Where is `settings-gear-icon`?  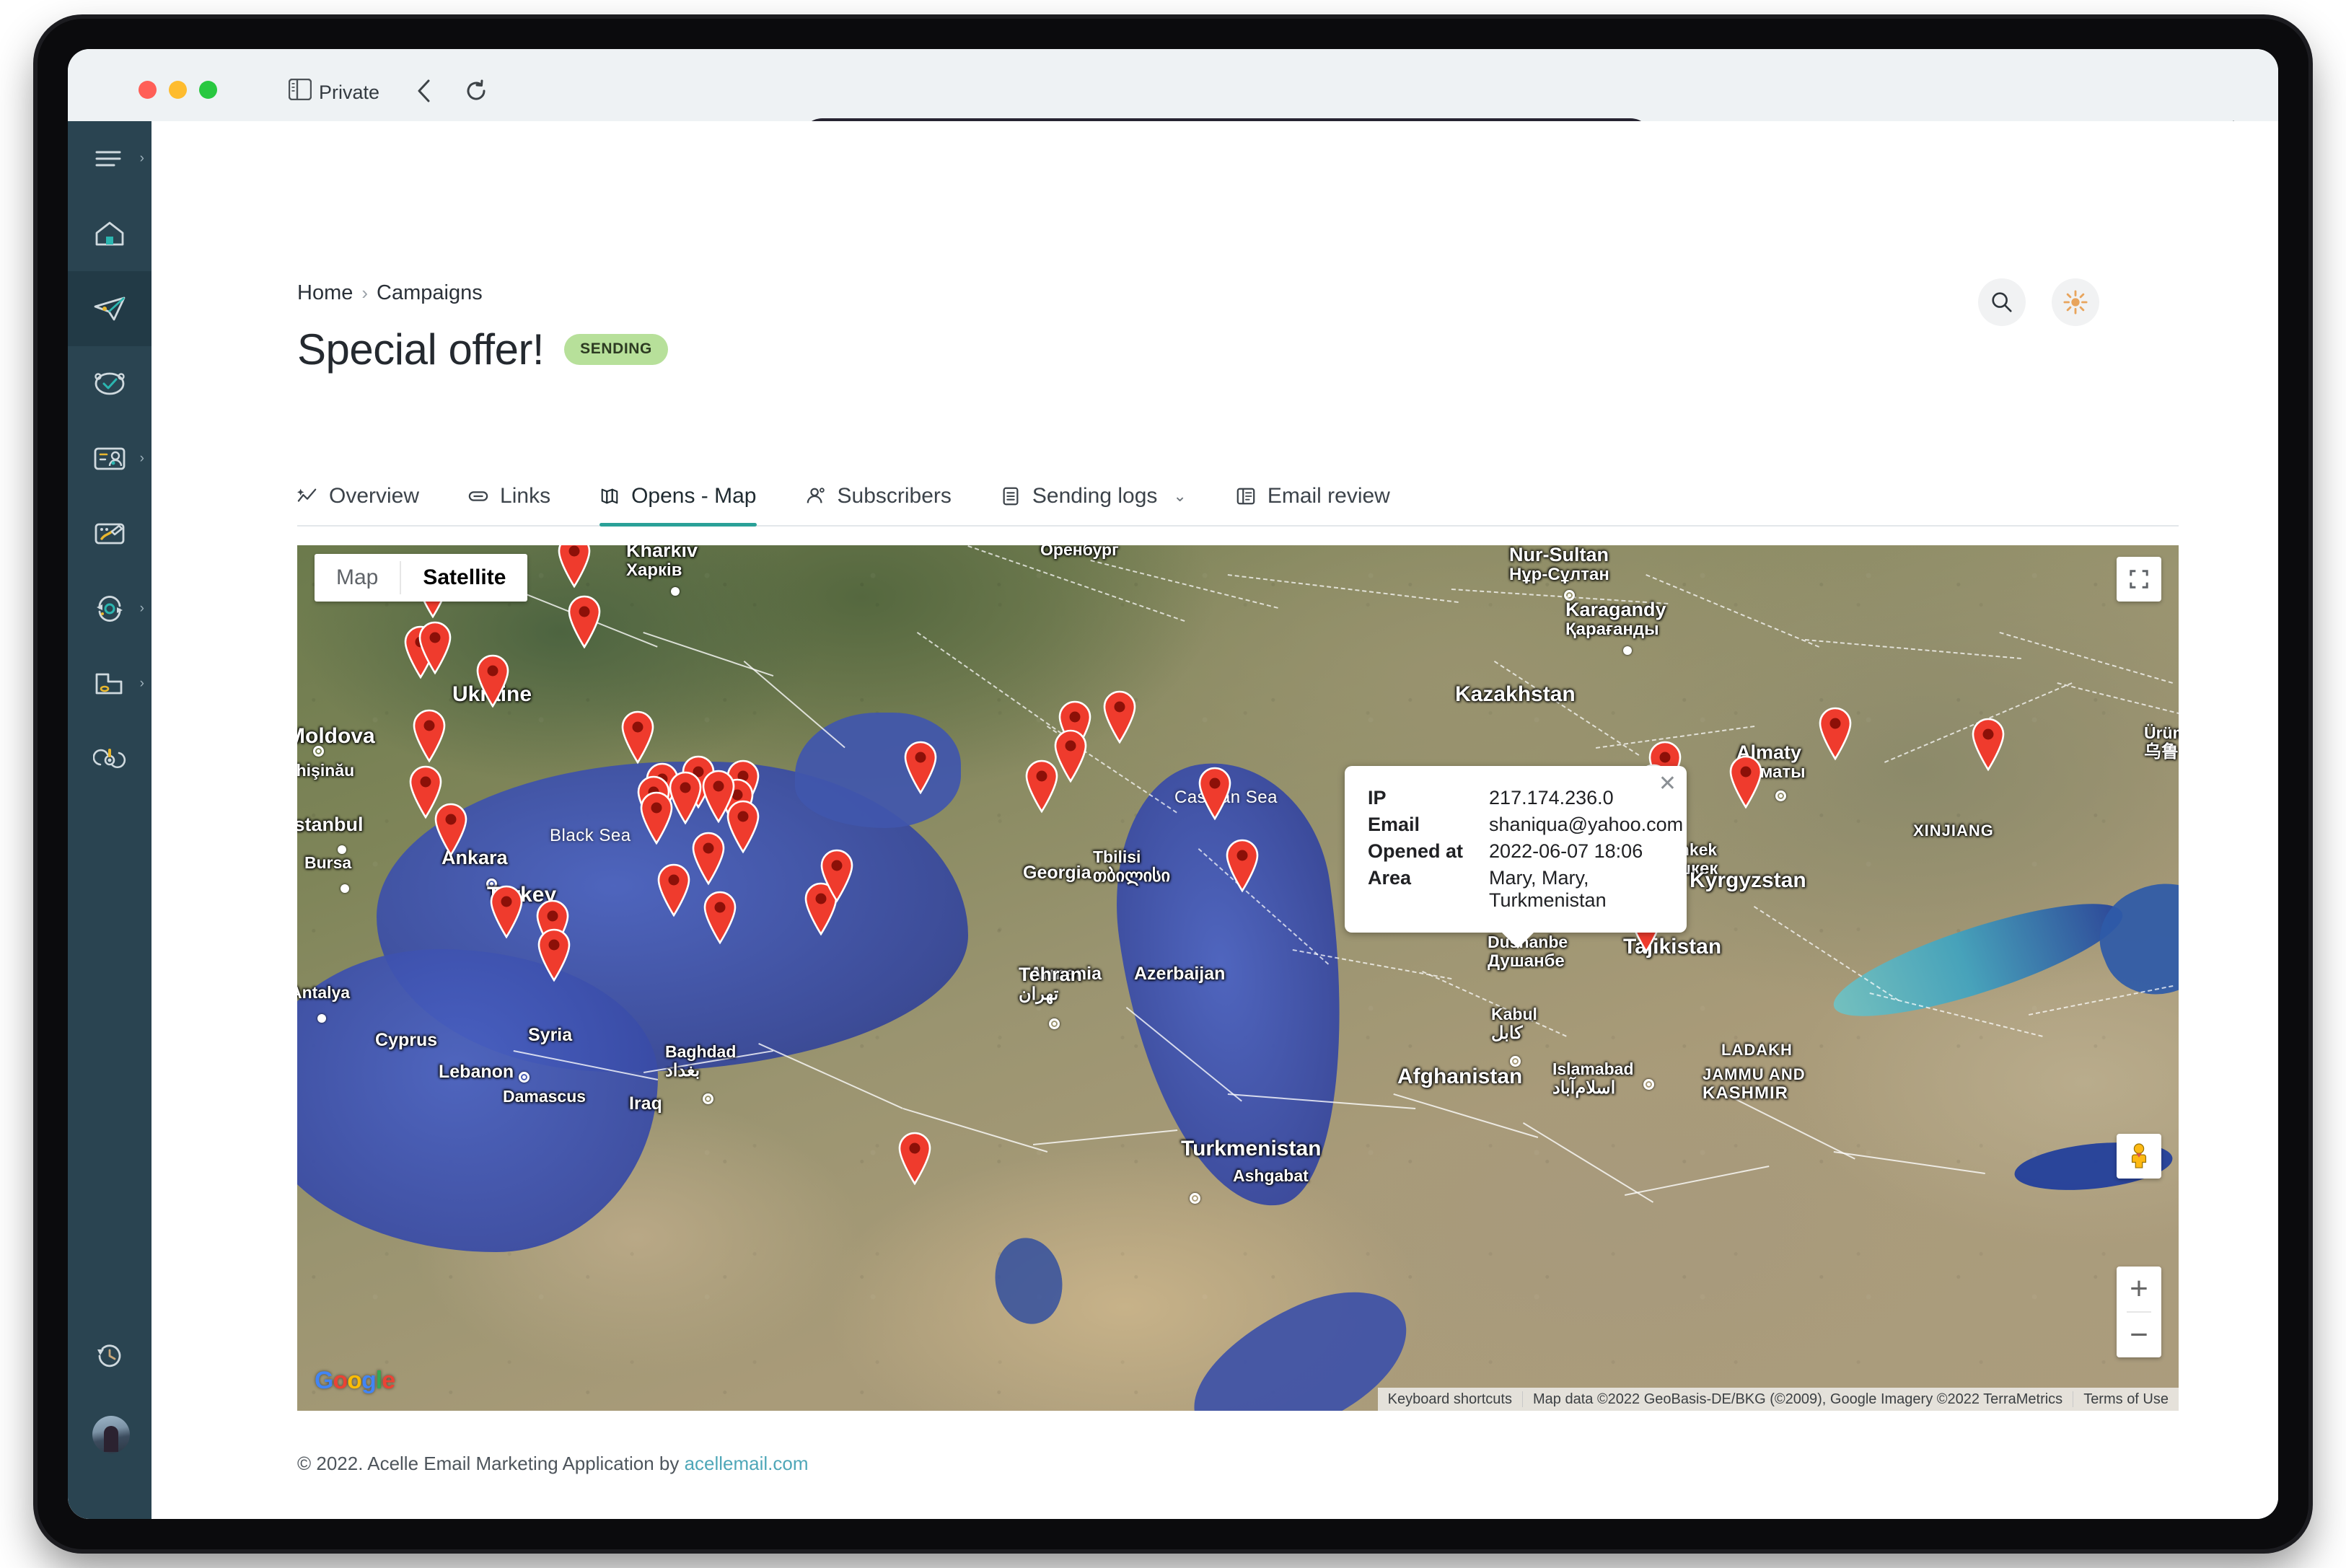
settings-gear-icon is located at coordinates (110, 759).